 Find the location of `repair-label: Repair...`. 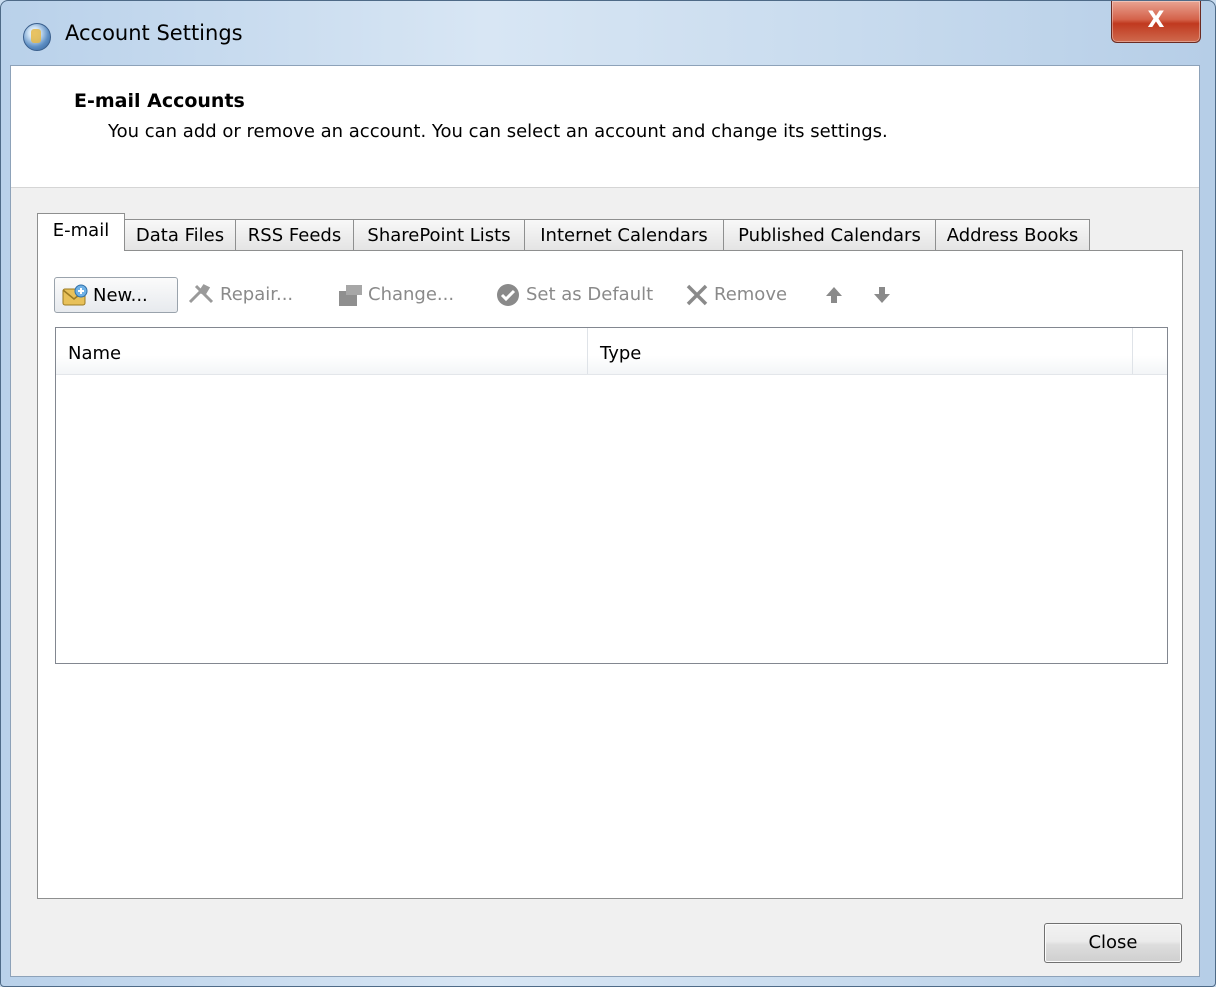

repair-label: Repair... is located at coordinates (257, 294).